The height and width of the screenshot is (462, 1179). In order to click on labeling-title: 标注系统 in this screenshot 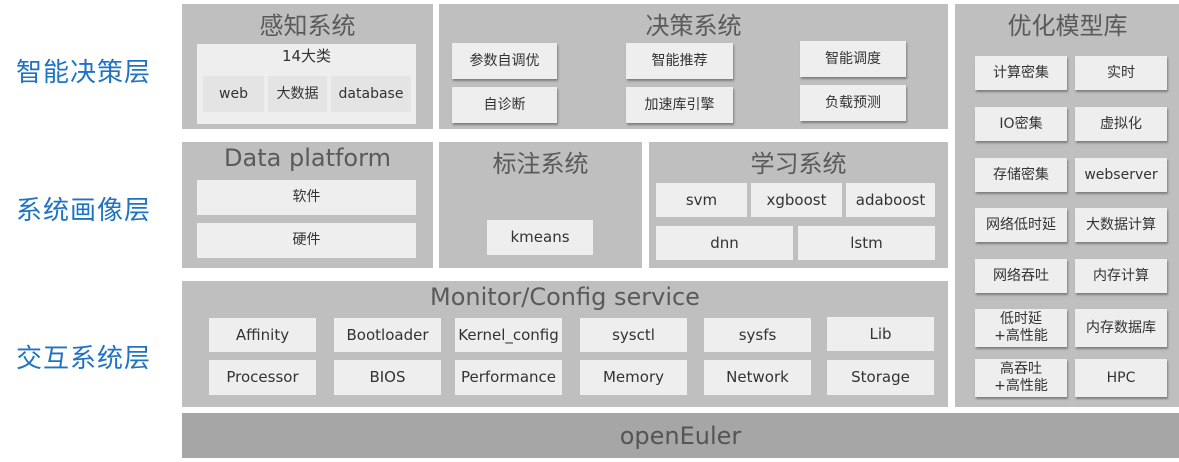, I will do `click(540, 164)`.